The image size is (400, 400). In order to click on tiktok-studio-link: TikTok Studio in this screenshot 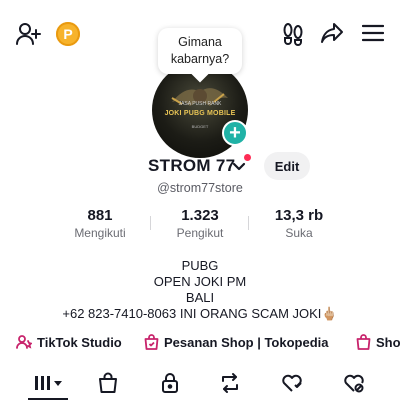, I will do `click(69, 342)`.